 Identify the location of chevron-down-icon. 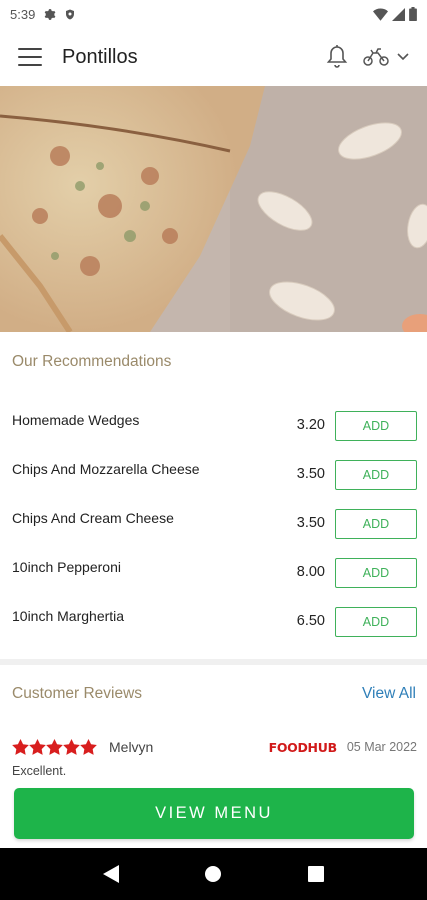
(403, 57).